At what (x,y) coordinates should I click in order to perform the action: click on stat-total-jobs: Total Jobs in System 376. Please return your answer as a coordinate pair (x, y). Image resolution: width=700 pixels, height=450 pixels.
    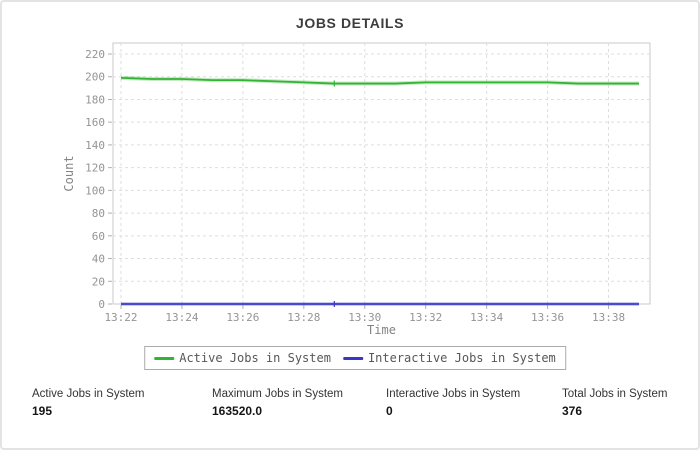
    Looking at the image, I should click on (614, 403).